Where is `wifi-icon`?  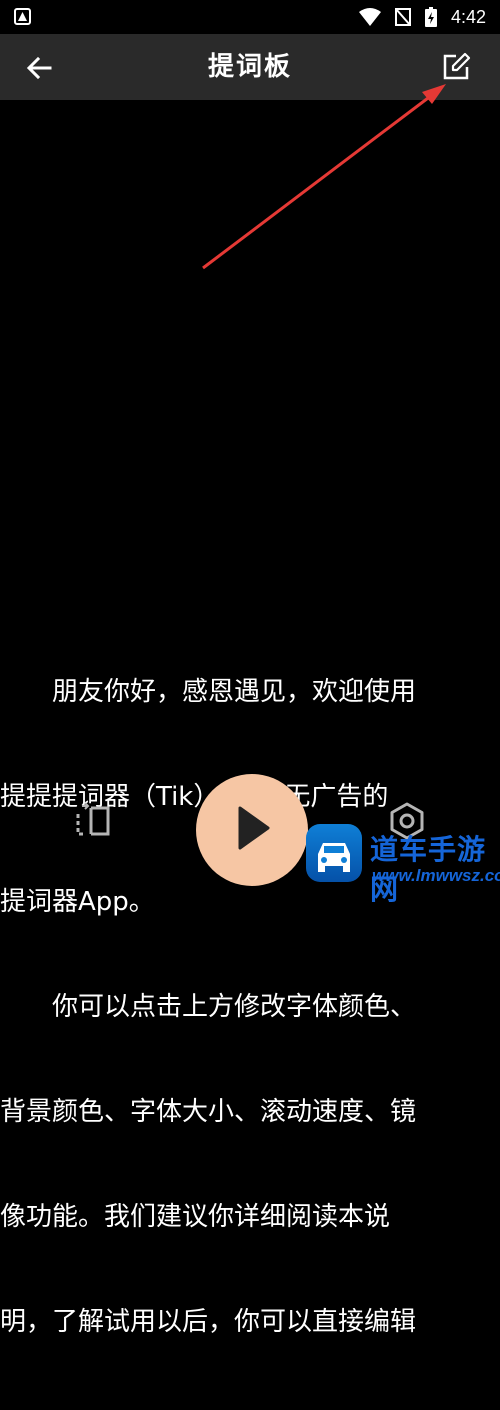
wifi-icon is located at coordinates (369, 17).